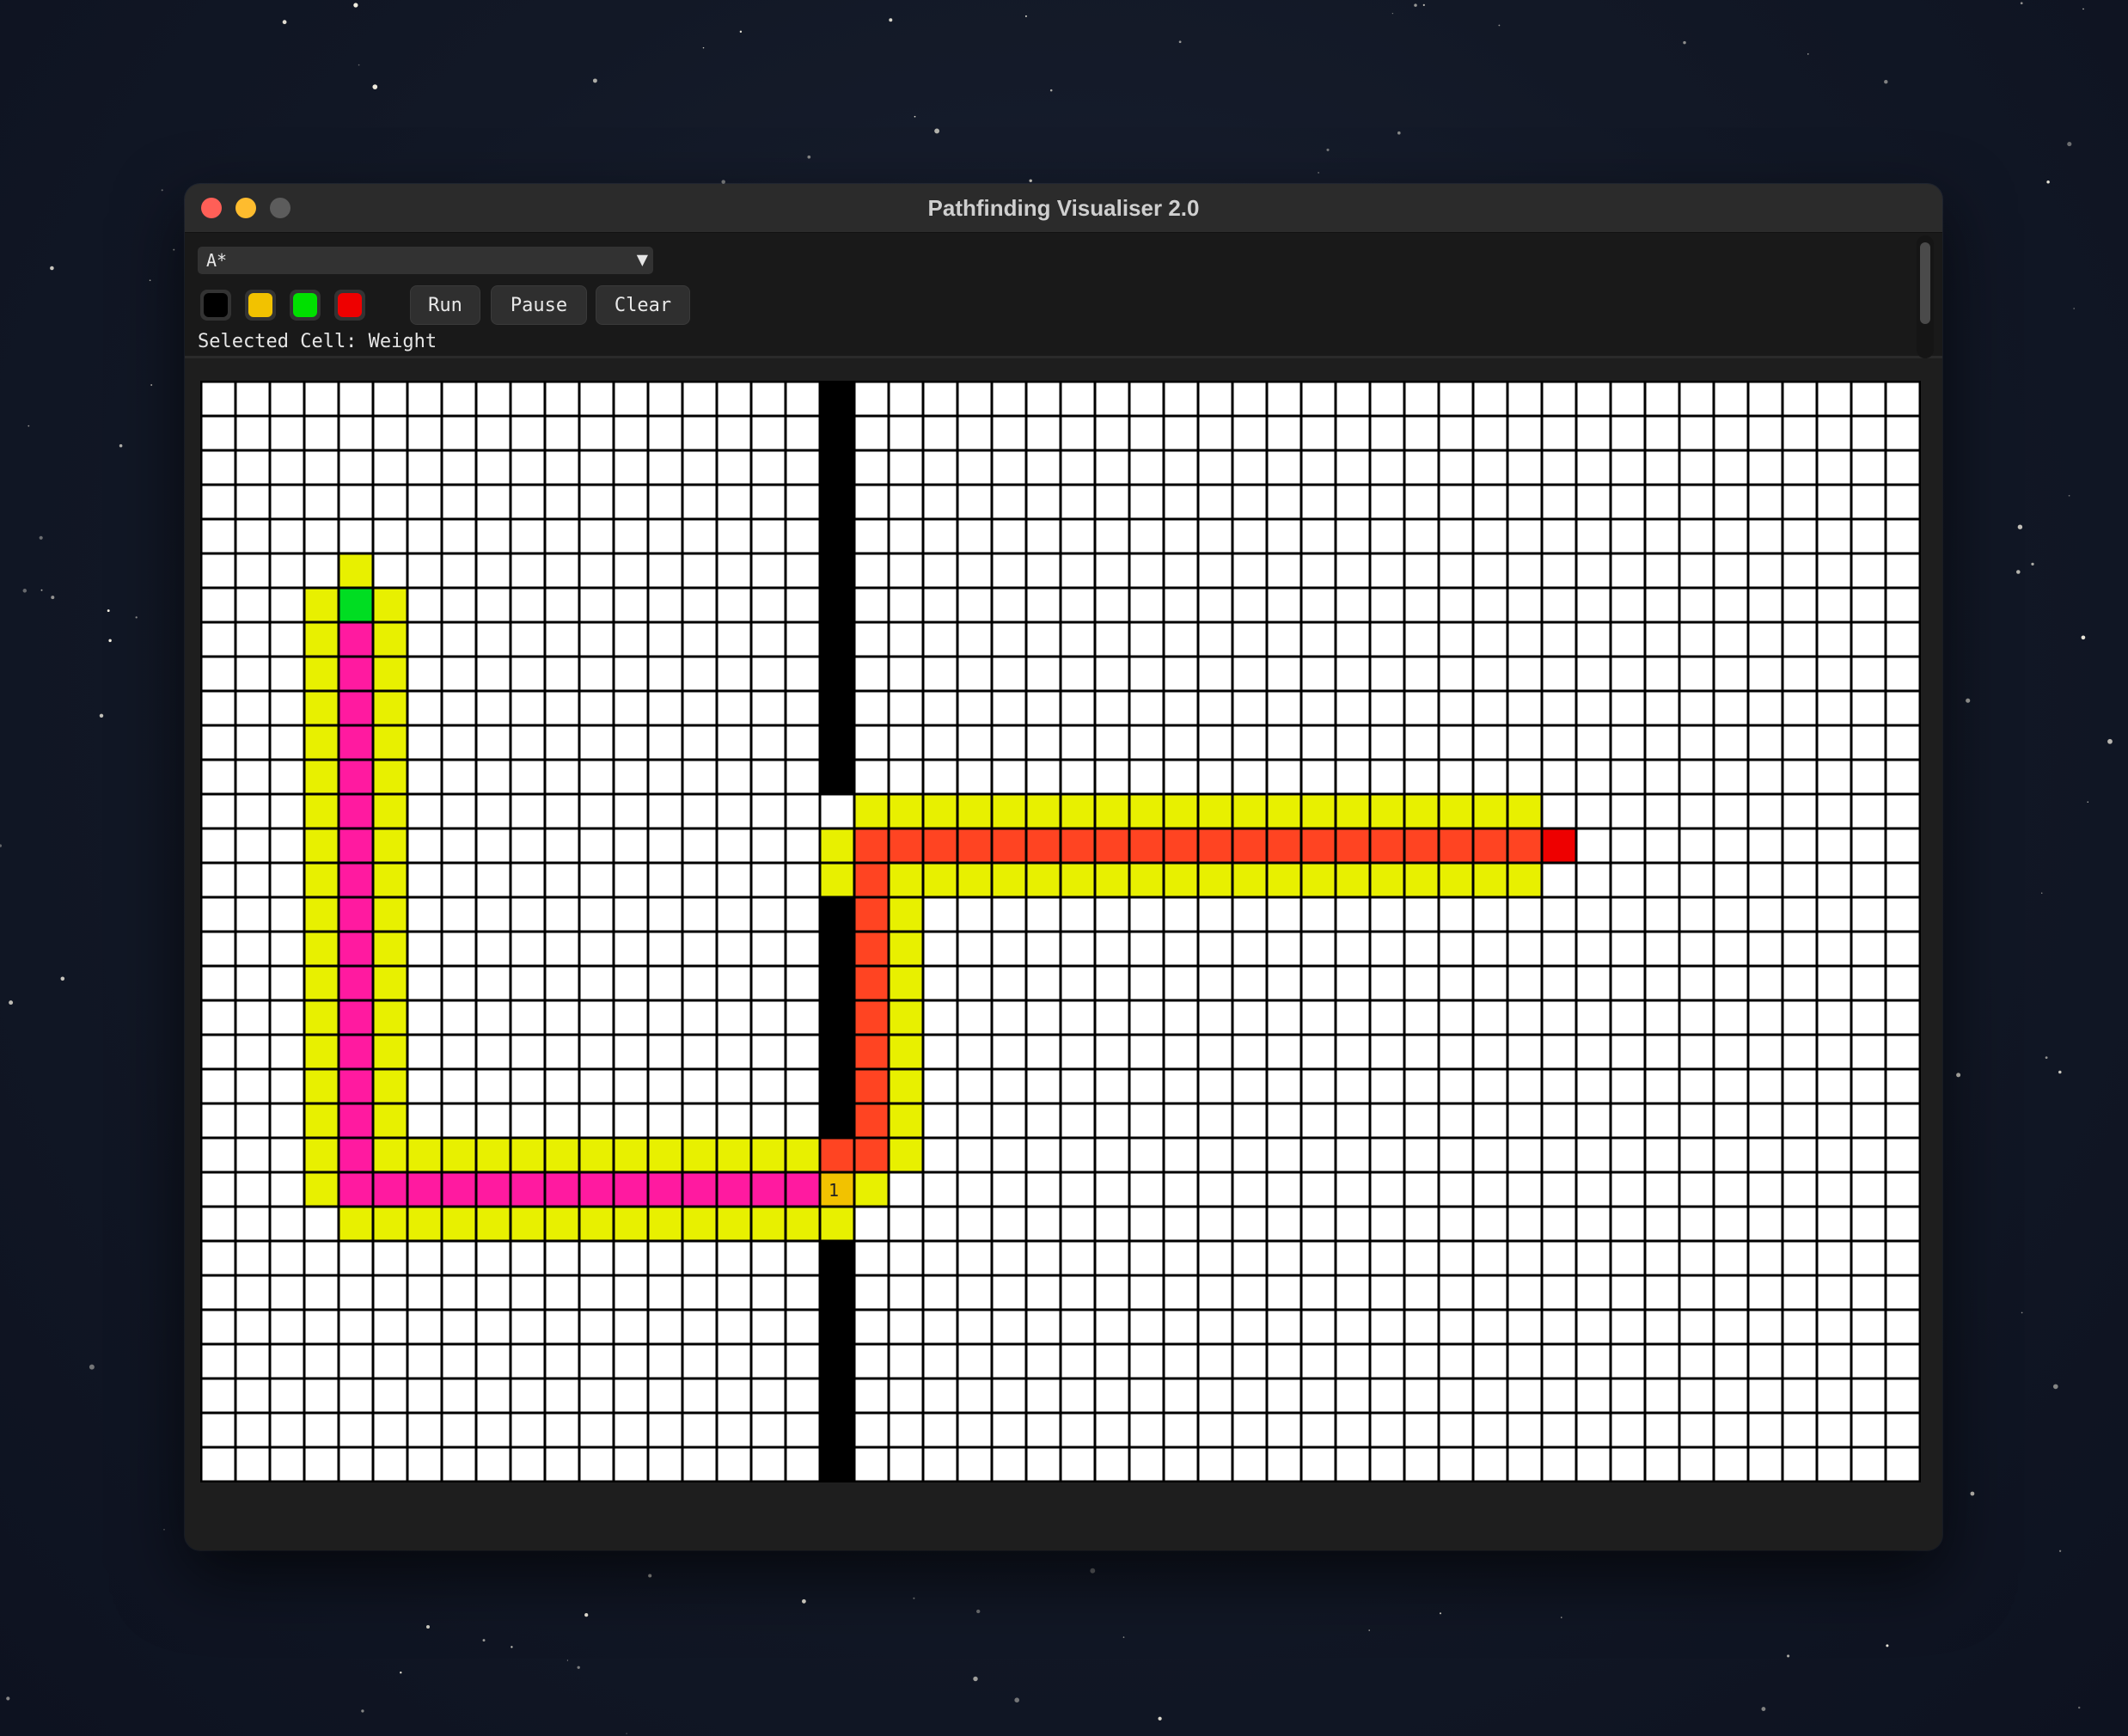 The image size is (2128, 1736). What do you see at coordinates (215, 305) in the screenshot?
I see `wall-swatch-button` at bounding box center [215, 305].